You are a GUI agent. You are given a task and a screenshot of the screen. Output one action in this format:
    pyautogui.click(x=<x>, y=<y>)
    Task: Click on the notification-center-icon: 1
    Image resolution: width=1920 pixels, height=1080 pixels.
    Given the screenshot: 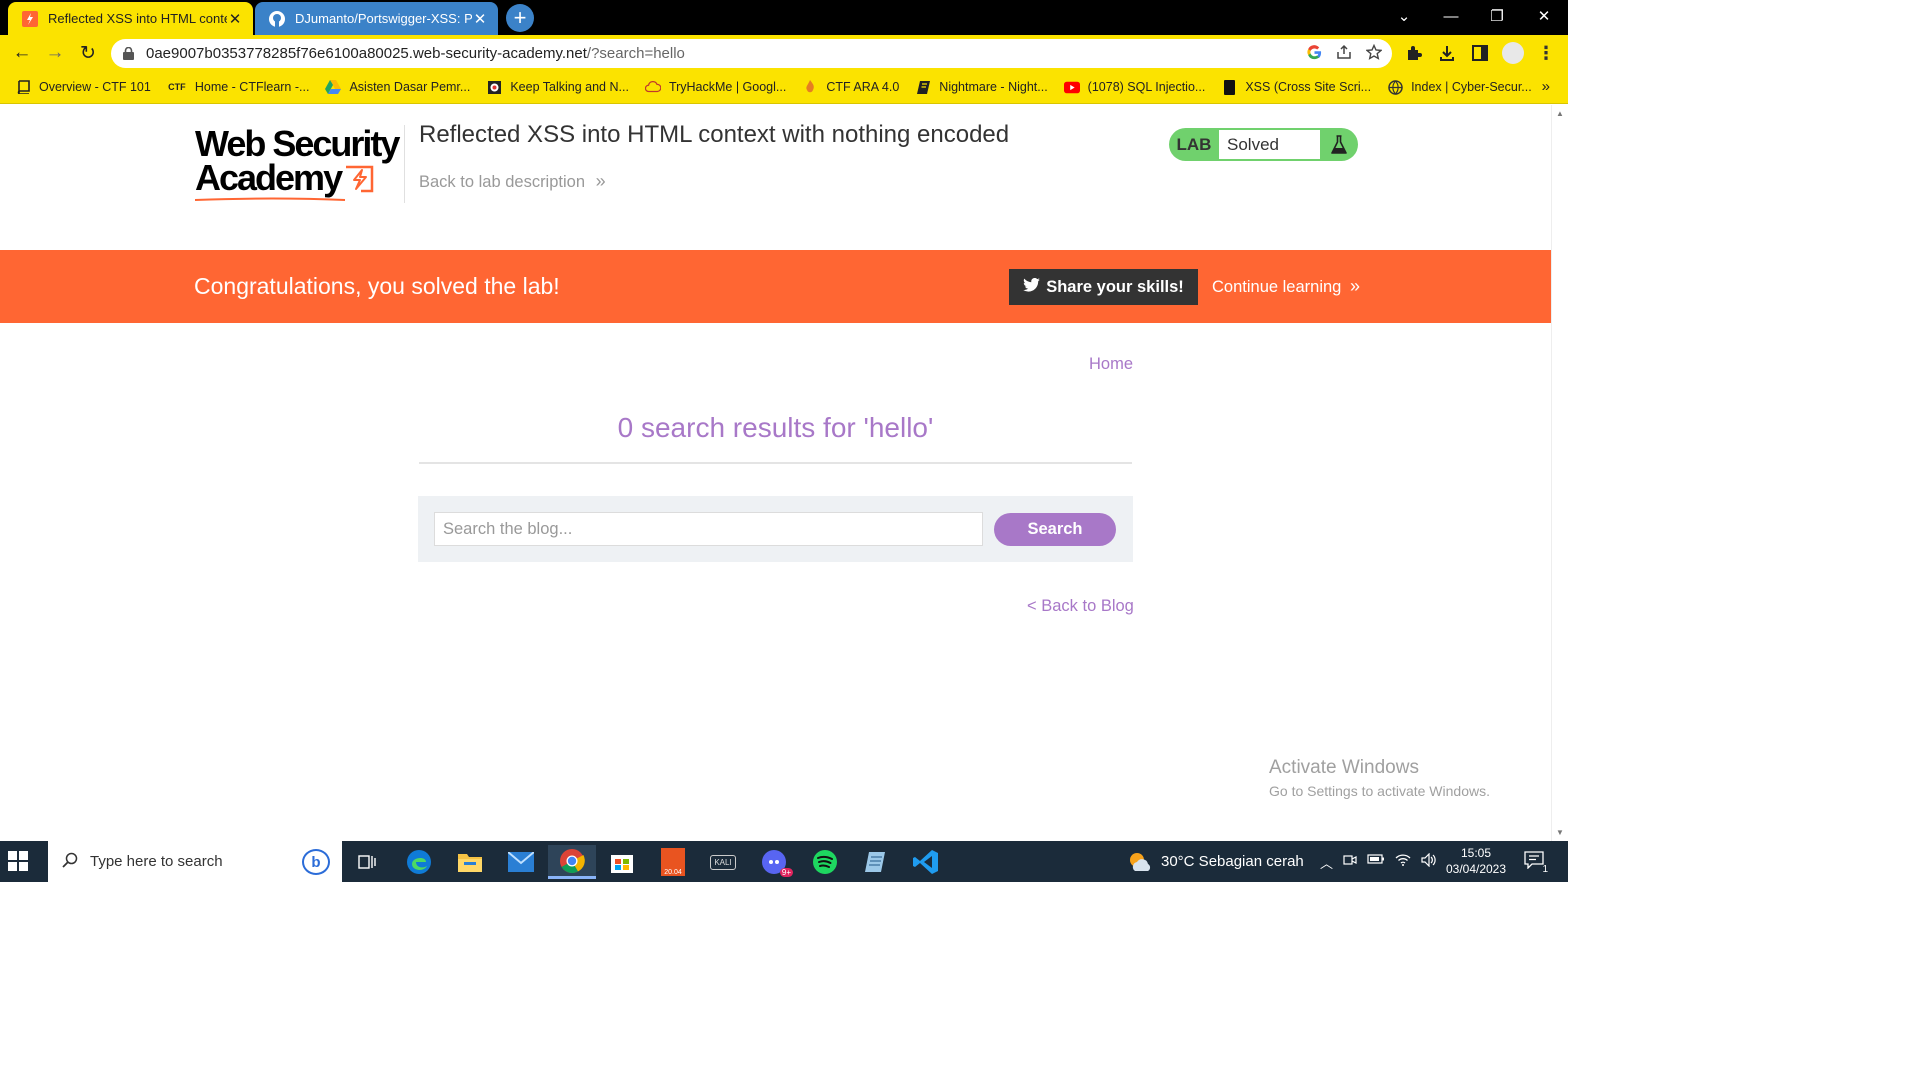 What is the action you would take?
    pyautogui.click(x=1536, y=863)
    